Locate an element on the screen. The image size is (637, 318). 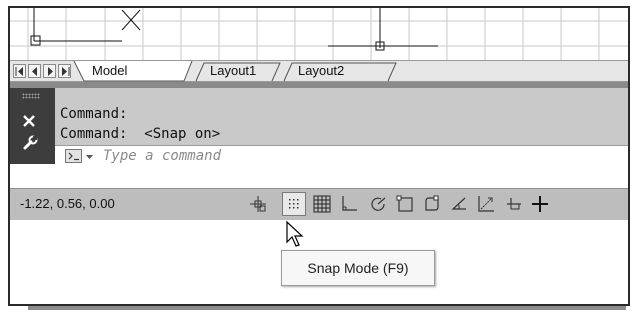
crosshair-cursor is located at coordinates (383, 29).